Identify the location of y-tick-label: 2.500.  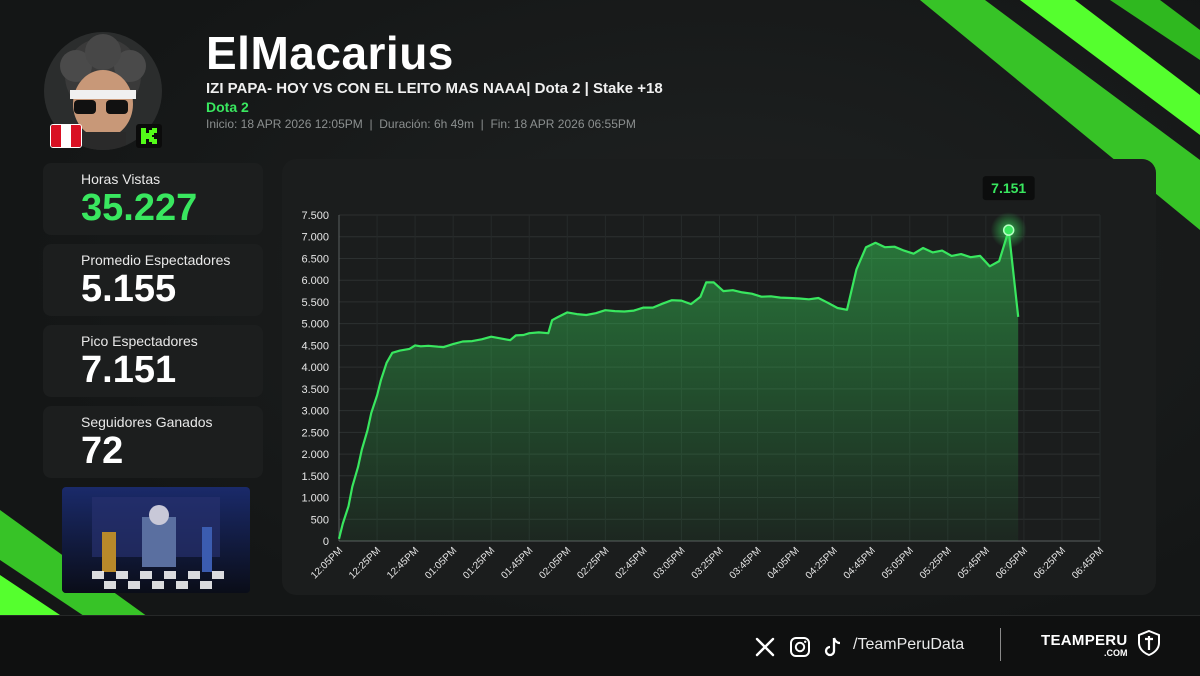
(315, 433).